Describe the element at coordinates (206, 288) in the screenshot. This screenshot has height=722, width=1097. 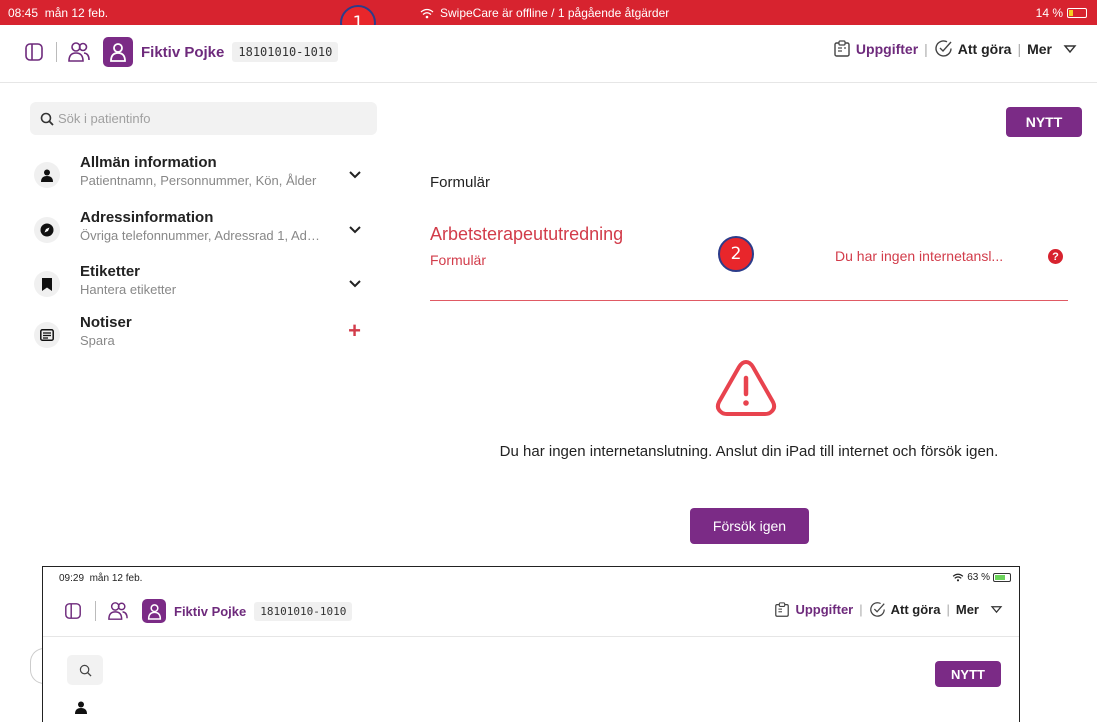
I see `sidebar-item-etiketter: Etiketter Hantera etiketter` at that location.